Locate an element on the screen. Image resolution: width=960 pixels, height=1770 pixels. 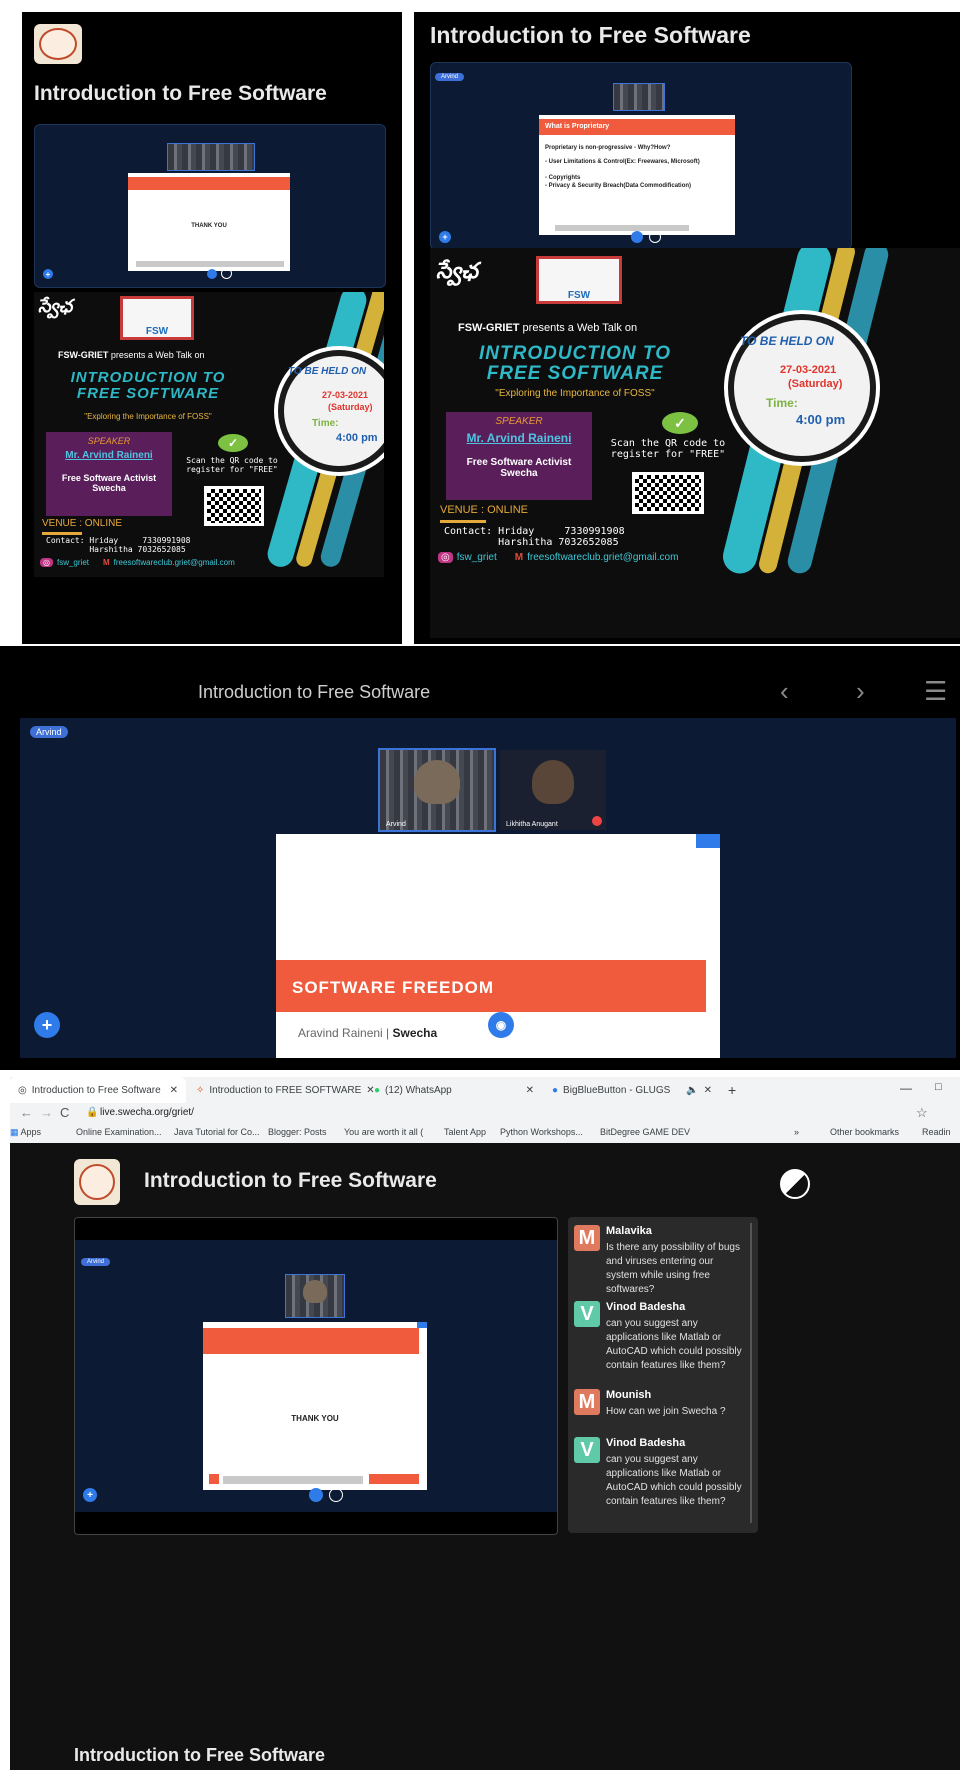
bookmark-item: You are worth it all ( is located at coordinates (383, 1132).